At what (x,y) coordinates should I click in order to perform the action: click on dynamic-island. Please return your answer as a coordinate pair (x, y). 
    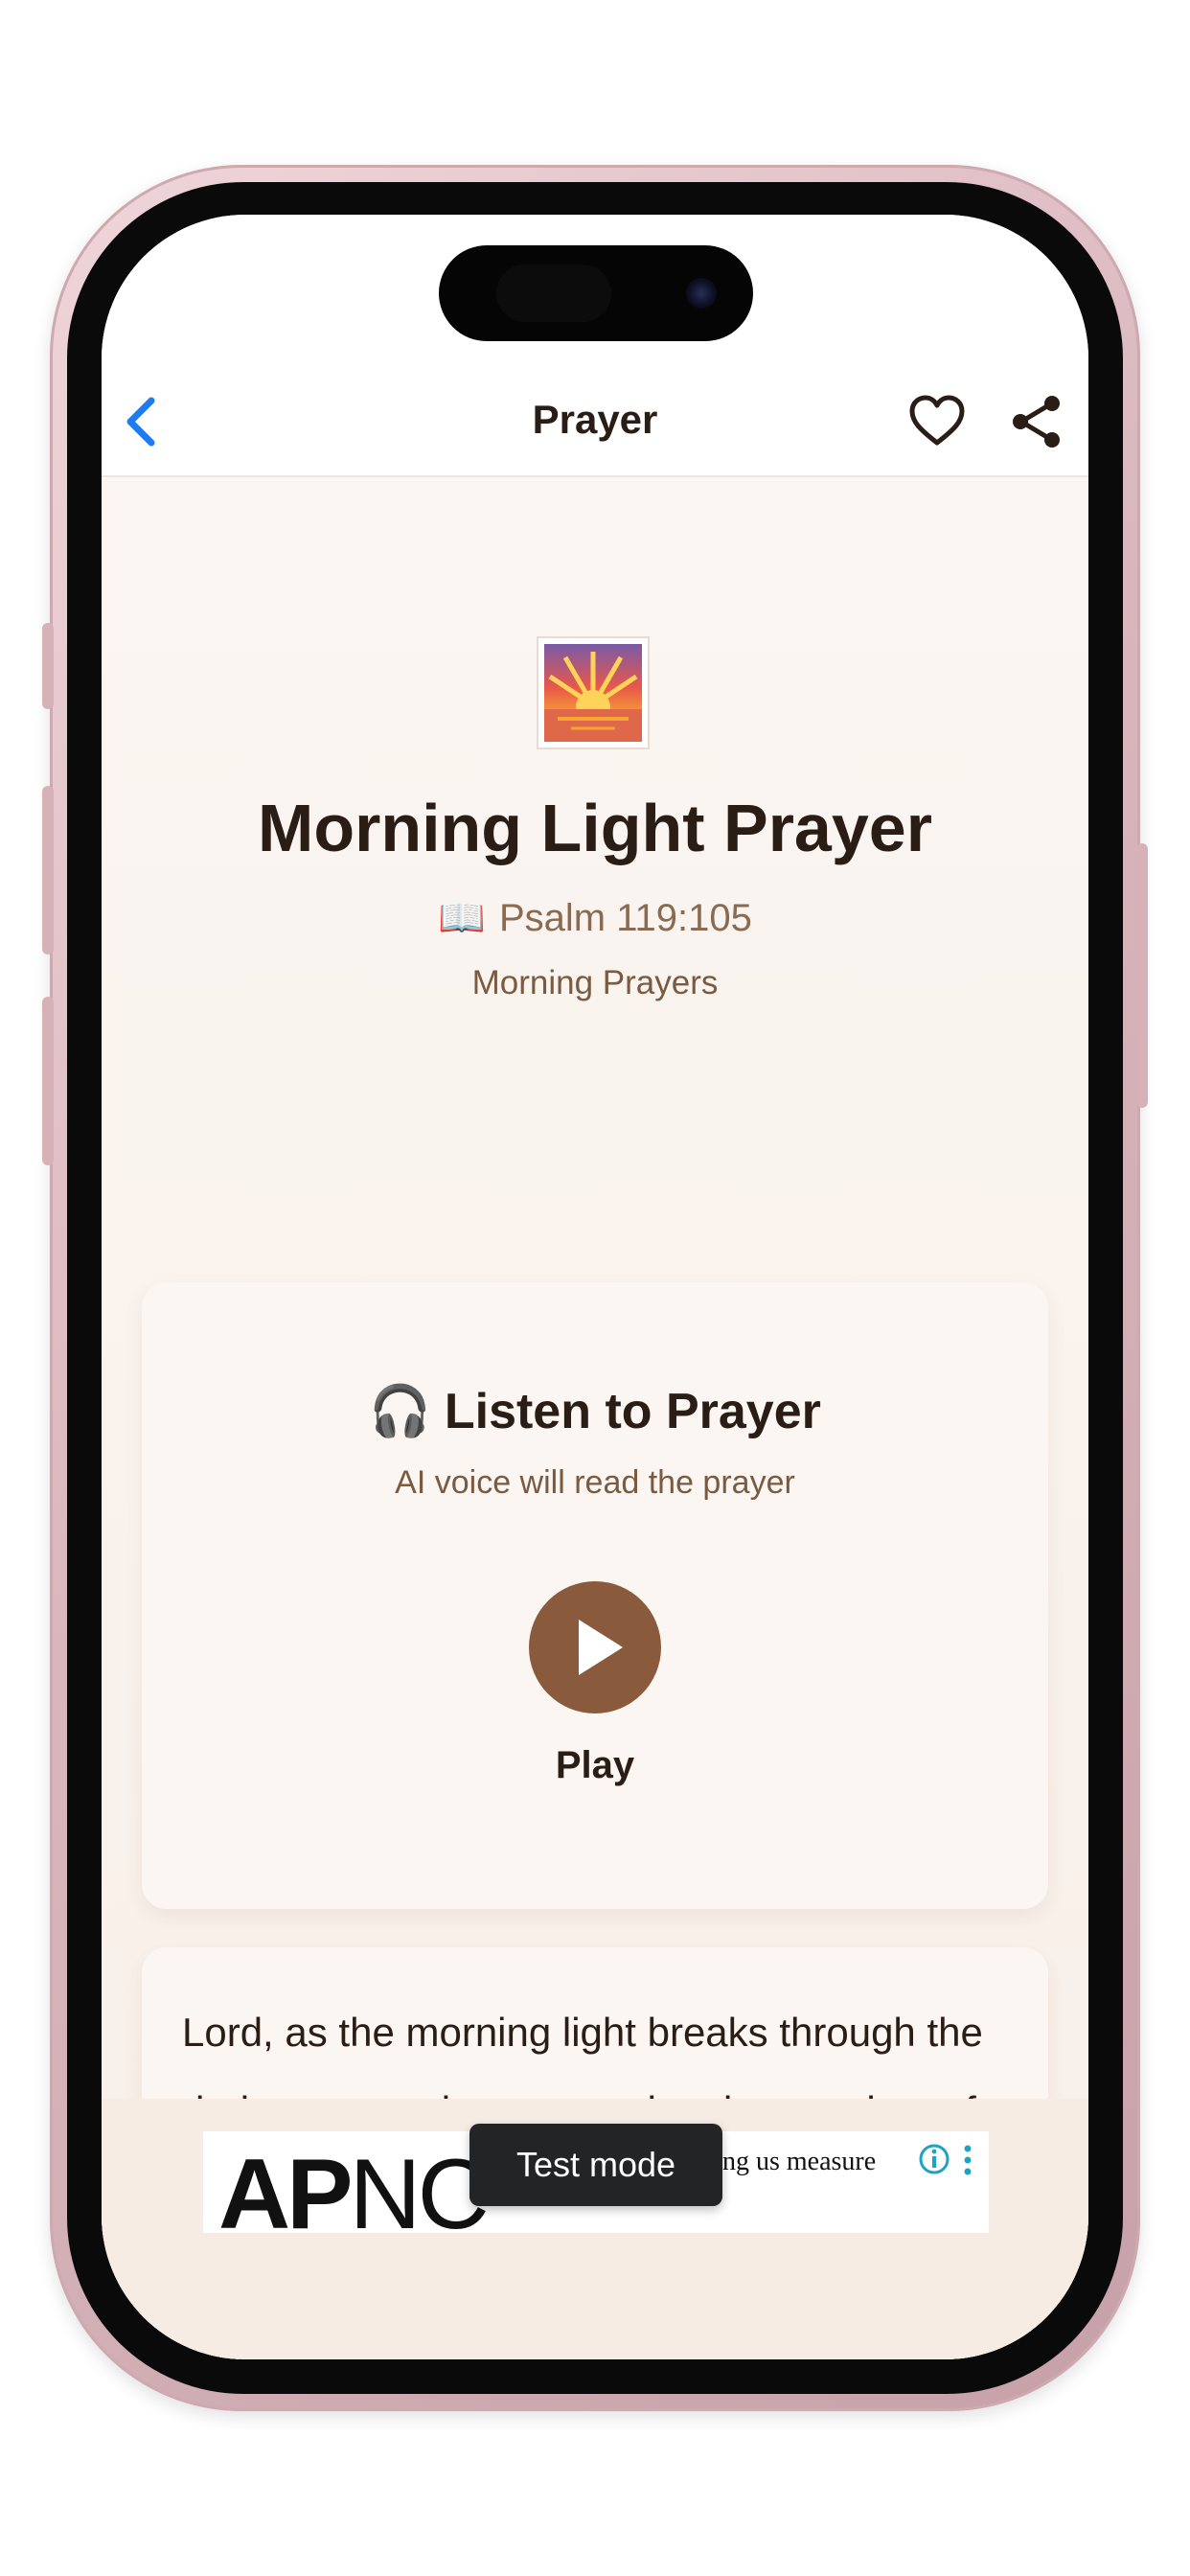
    Looking at the image, I should click on (596, 293).